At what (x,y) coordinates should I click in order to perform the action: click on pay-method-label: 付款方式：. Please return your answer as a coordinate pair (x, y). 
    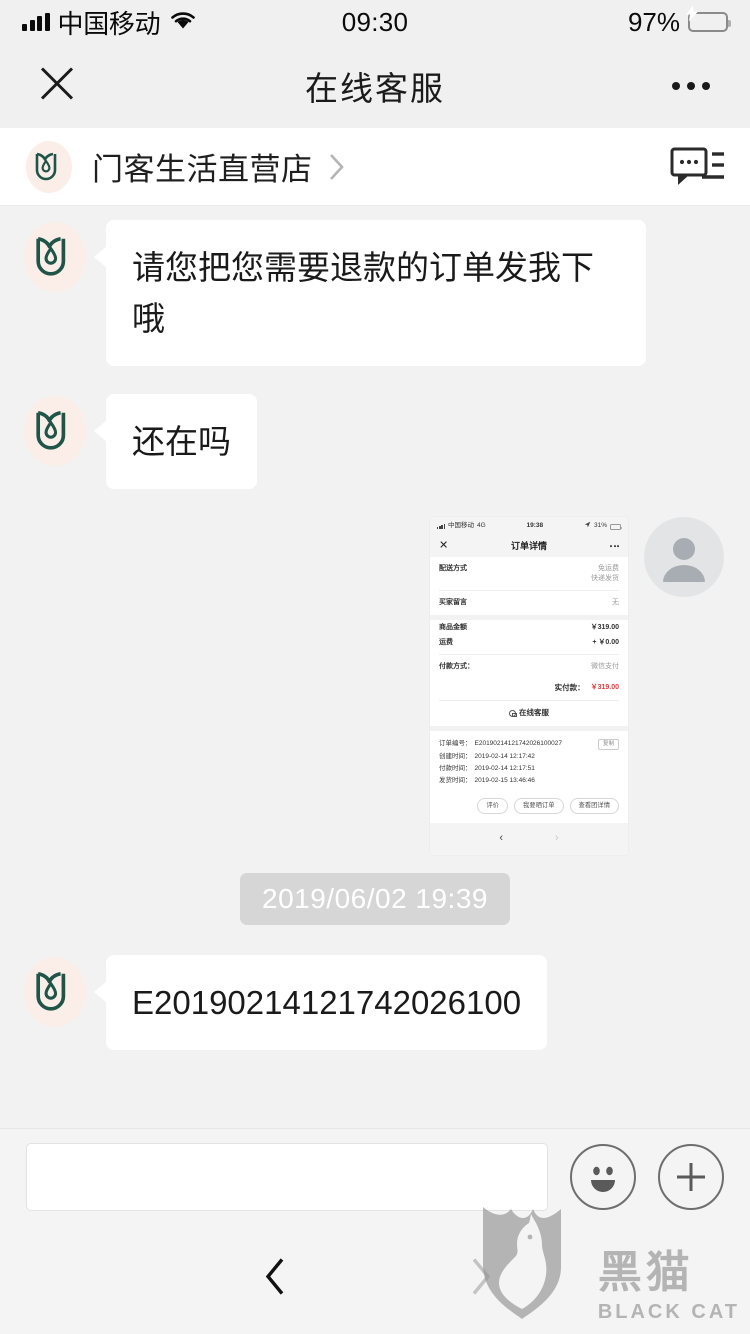
    Looking at the image, I should click on (456, 667).